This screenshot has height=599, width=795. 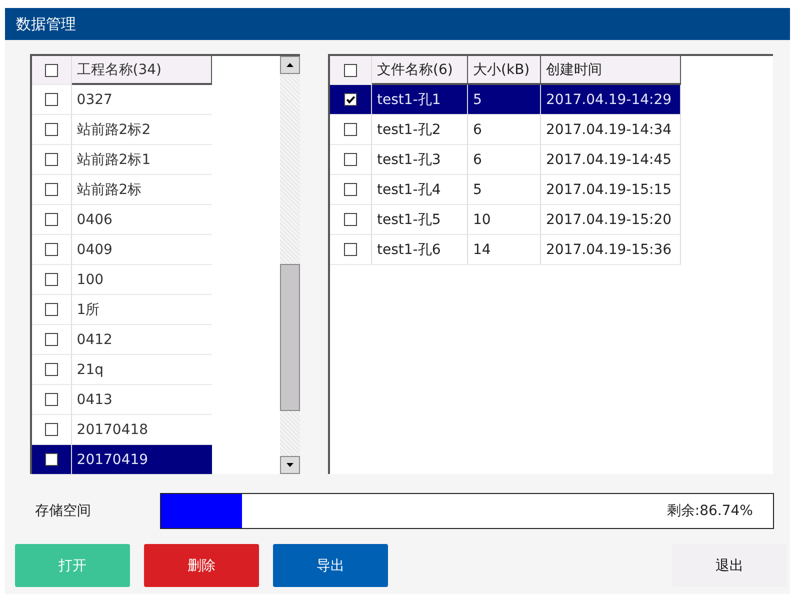 I want to click on project-row: 0327, so click(x=122, y=100).